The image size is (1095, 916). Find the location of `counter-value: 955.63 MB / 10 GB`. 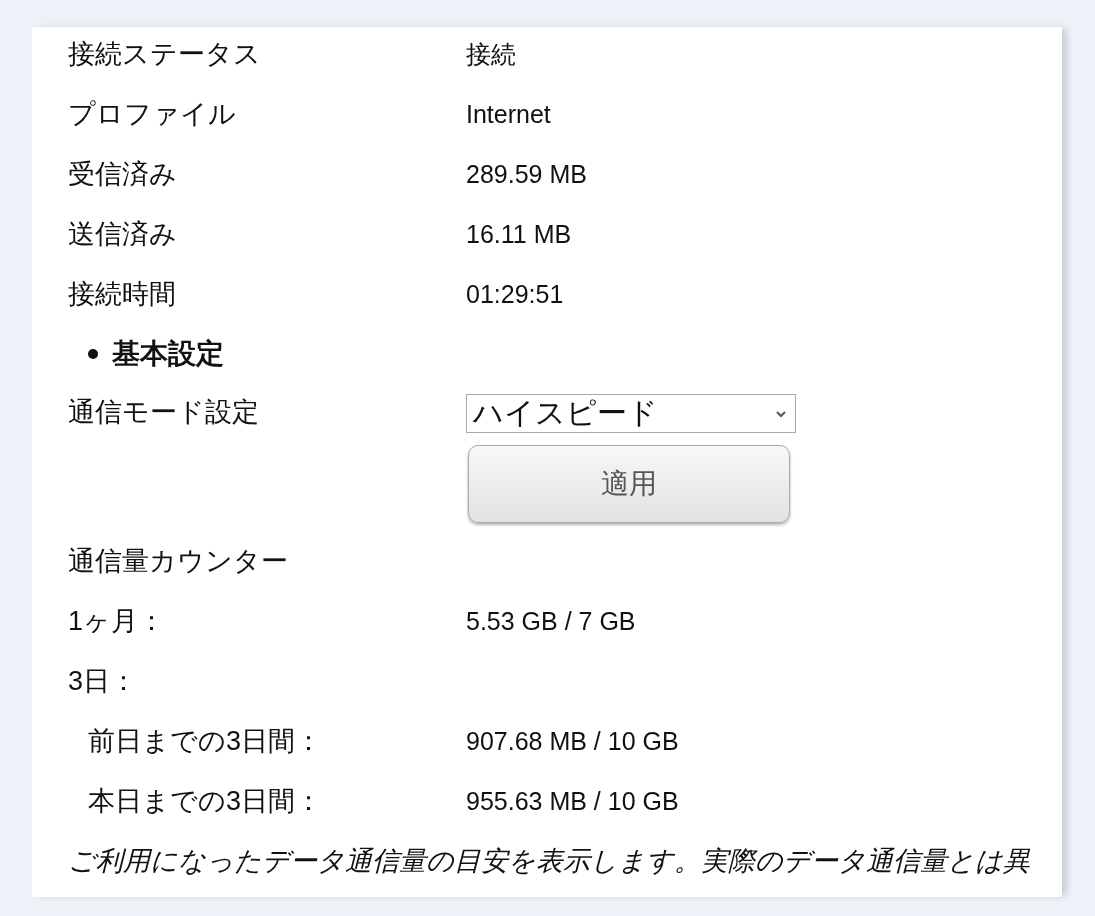

counter-value: 955.63 MB / 10 GB is located at coordinates (572, 801).